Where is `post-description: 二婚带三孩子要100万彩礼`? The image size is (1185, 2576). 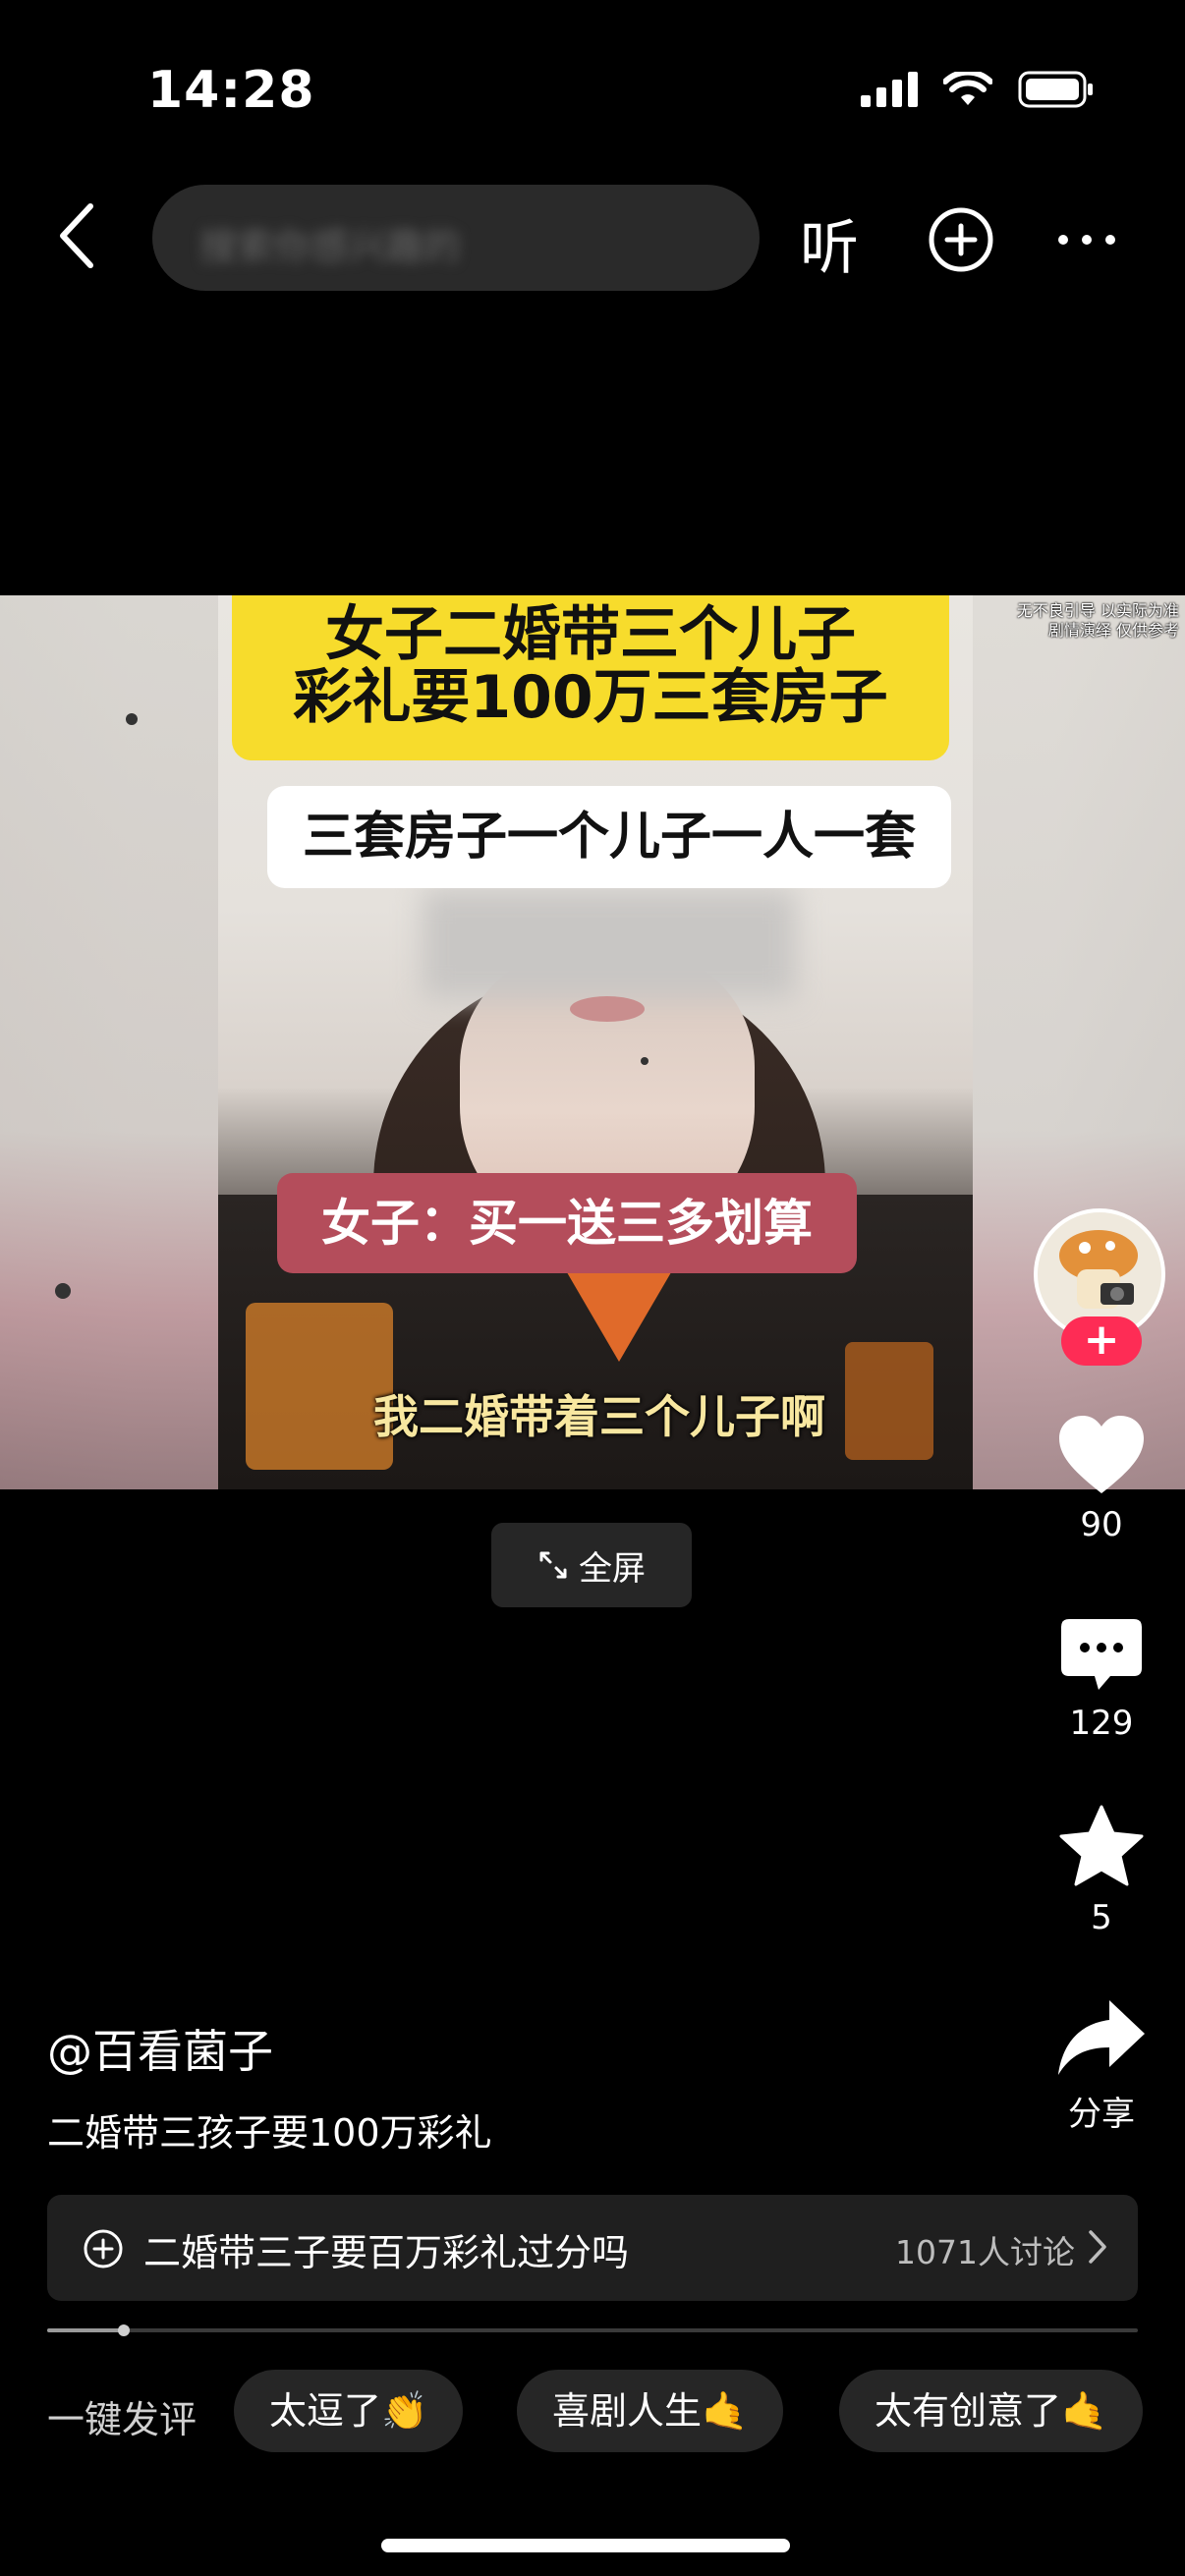
post-description: 二婚带三孩子要100万彩礼 is located at coordinates (269, 2133).